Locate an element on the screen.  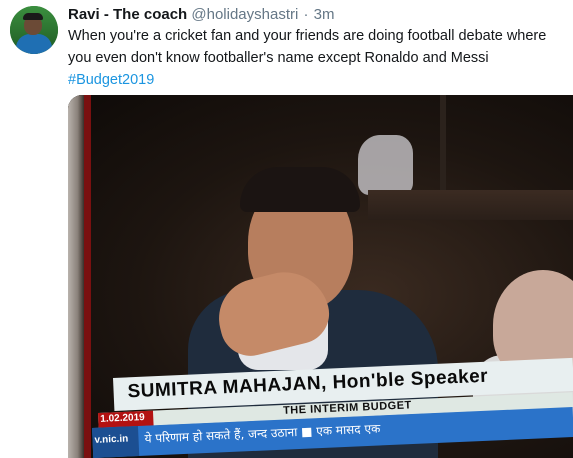
photo-bench is located at coordinates (470, 205).